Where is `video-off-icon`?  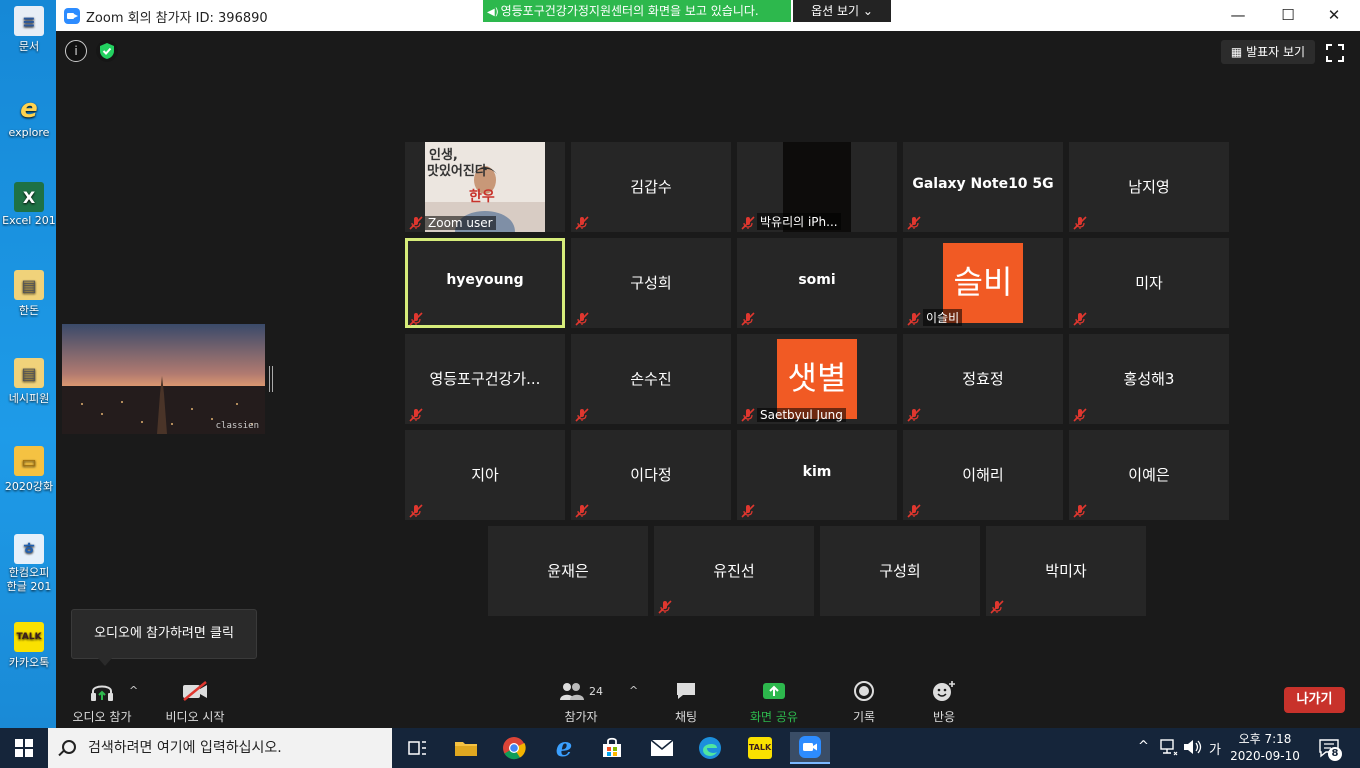
video-off-icon is located at coordinates (195, 691).